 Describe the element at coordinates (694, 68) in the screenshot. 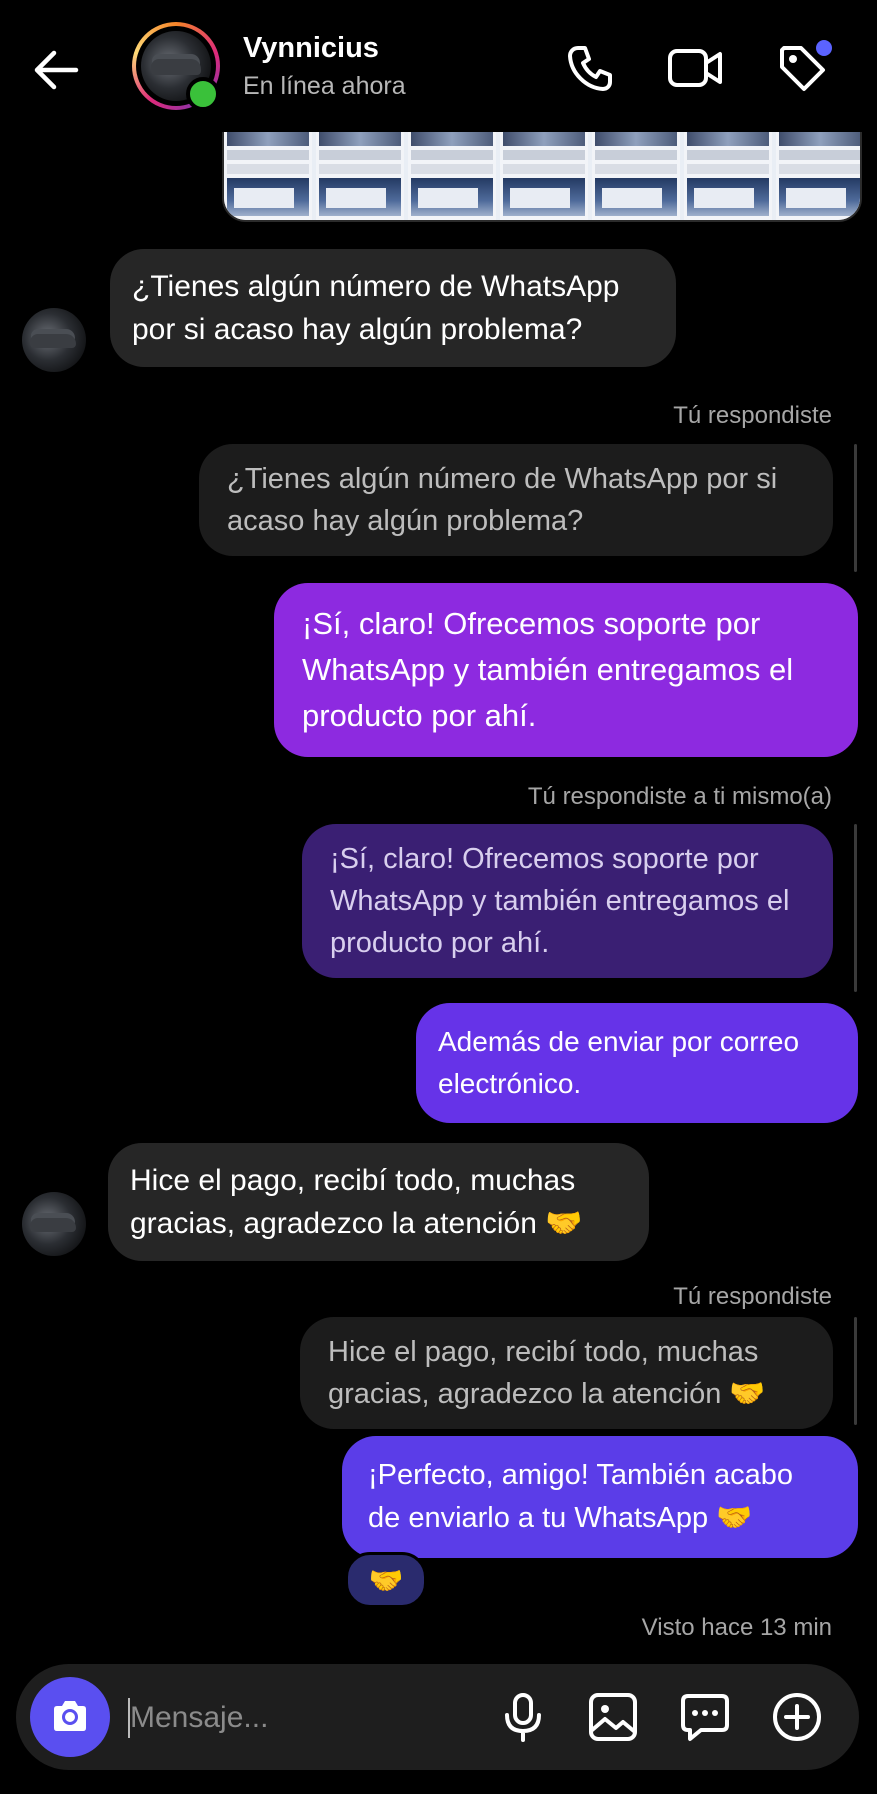

I see `video-icon` at that location.